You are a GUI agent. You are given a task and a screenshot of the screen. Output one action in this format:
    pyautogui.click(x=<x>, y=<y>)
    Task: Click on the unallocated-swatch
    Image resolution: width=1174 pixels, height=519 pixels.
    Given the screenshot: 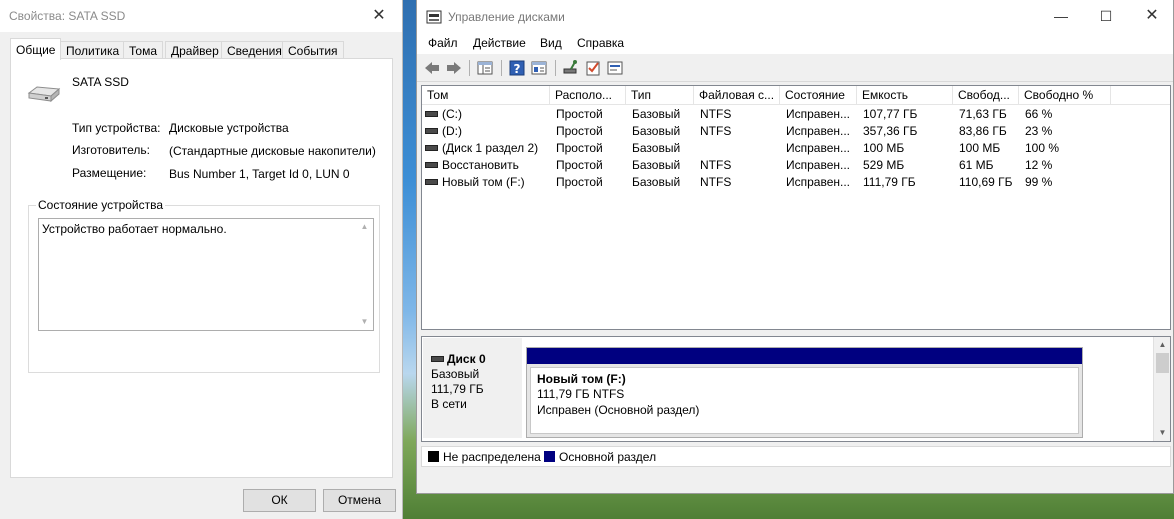 What is the action you would take?
    pyautogui.click(x=433, y=457)
    